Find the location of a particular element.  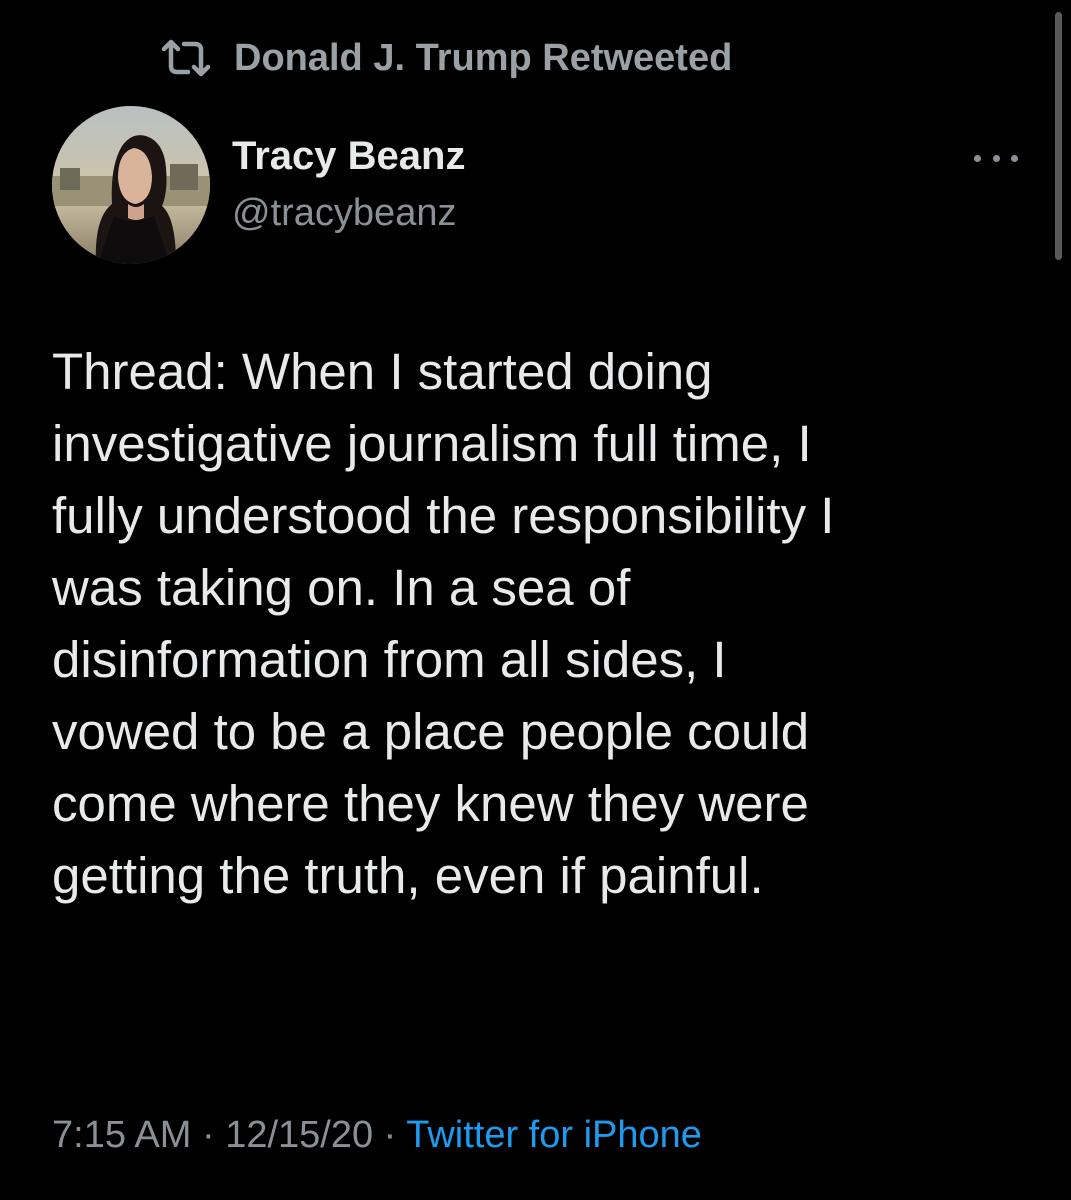

avatar is located at coordinates (131, 185).